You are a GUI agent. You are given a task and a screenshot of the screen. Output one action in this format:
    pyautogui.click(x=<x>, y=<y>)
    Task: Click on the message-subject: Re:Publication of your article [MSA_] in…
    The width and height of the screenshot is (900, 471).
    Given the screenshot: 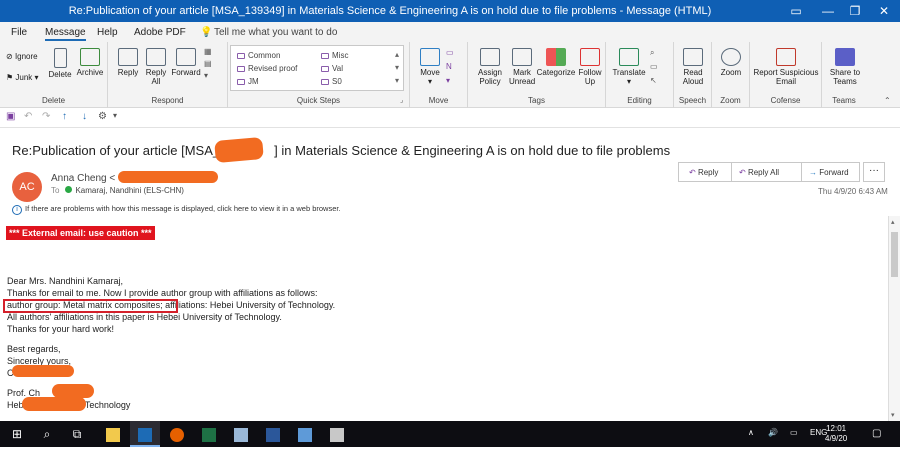 What is the action you would take?
    pyautogui.click(x=341, y=150)
    